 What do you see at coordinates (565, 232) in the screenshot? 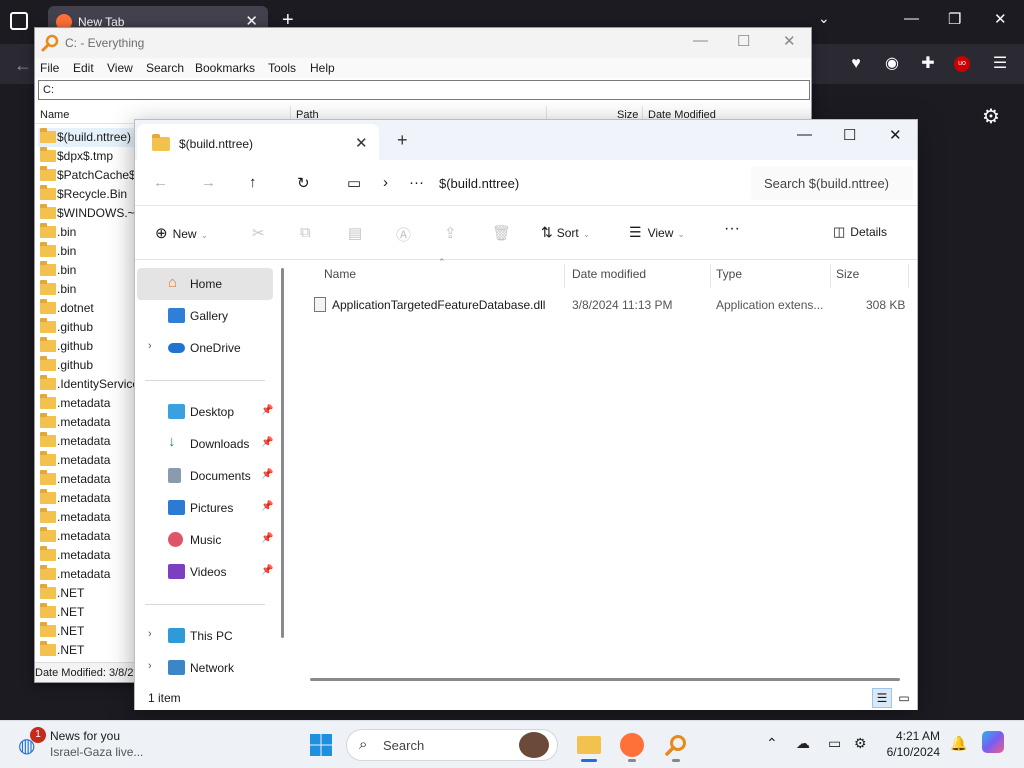
I see `sort-button: ⇅ Sort ⌄` at bounding box center [565, 232].